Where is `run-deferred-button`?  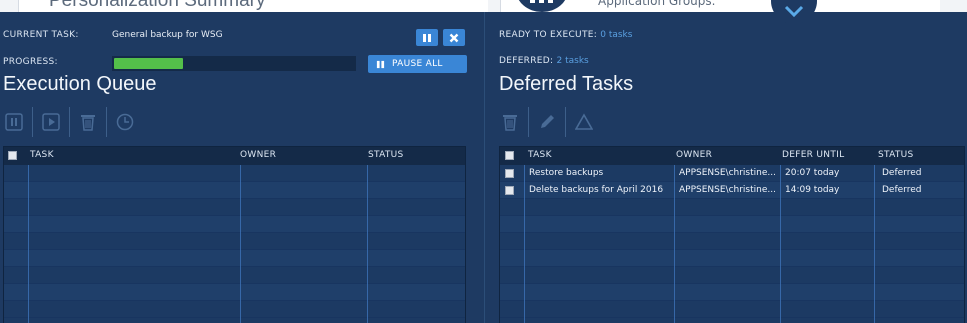
run-deferred-button is located at coordinates (584, 122).